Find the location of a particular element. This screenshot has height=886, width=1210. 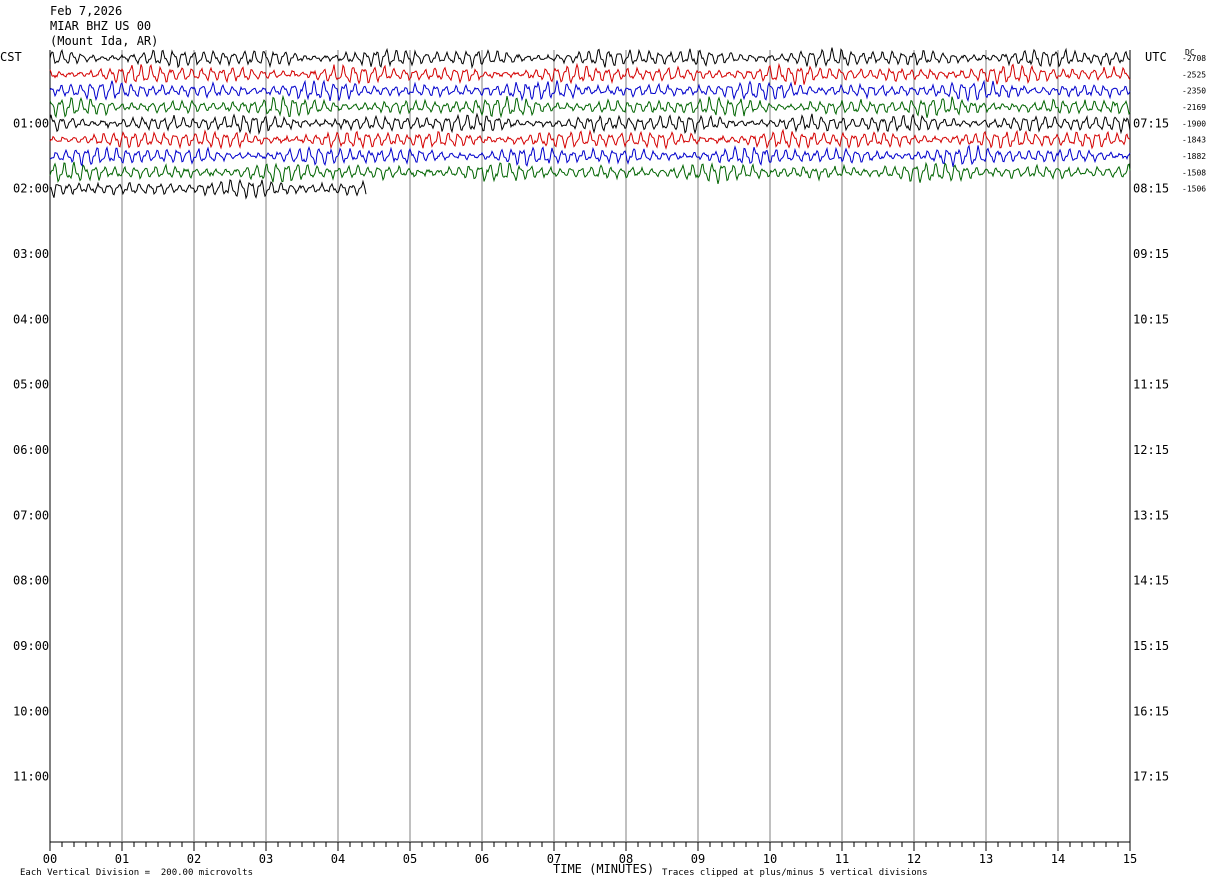

left-hour-label: 02:00 is located at coordinates (31, 189).